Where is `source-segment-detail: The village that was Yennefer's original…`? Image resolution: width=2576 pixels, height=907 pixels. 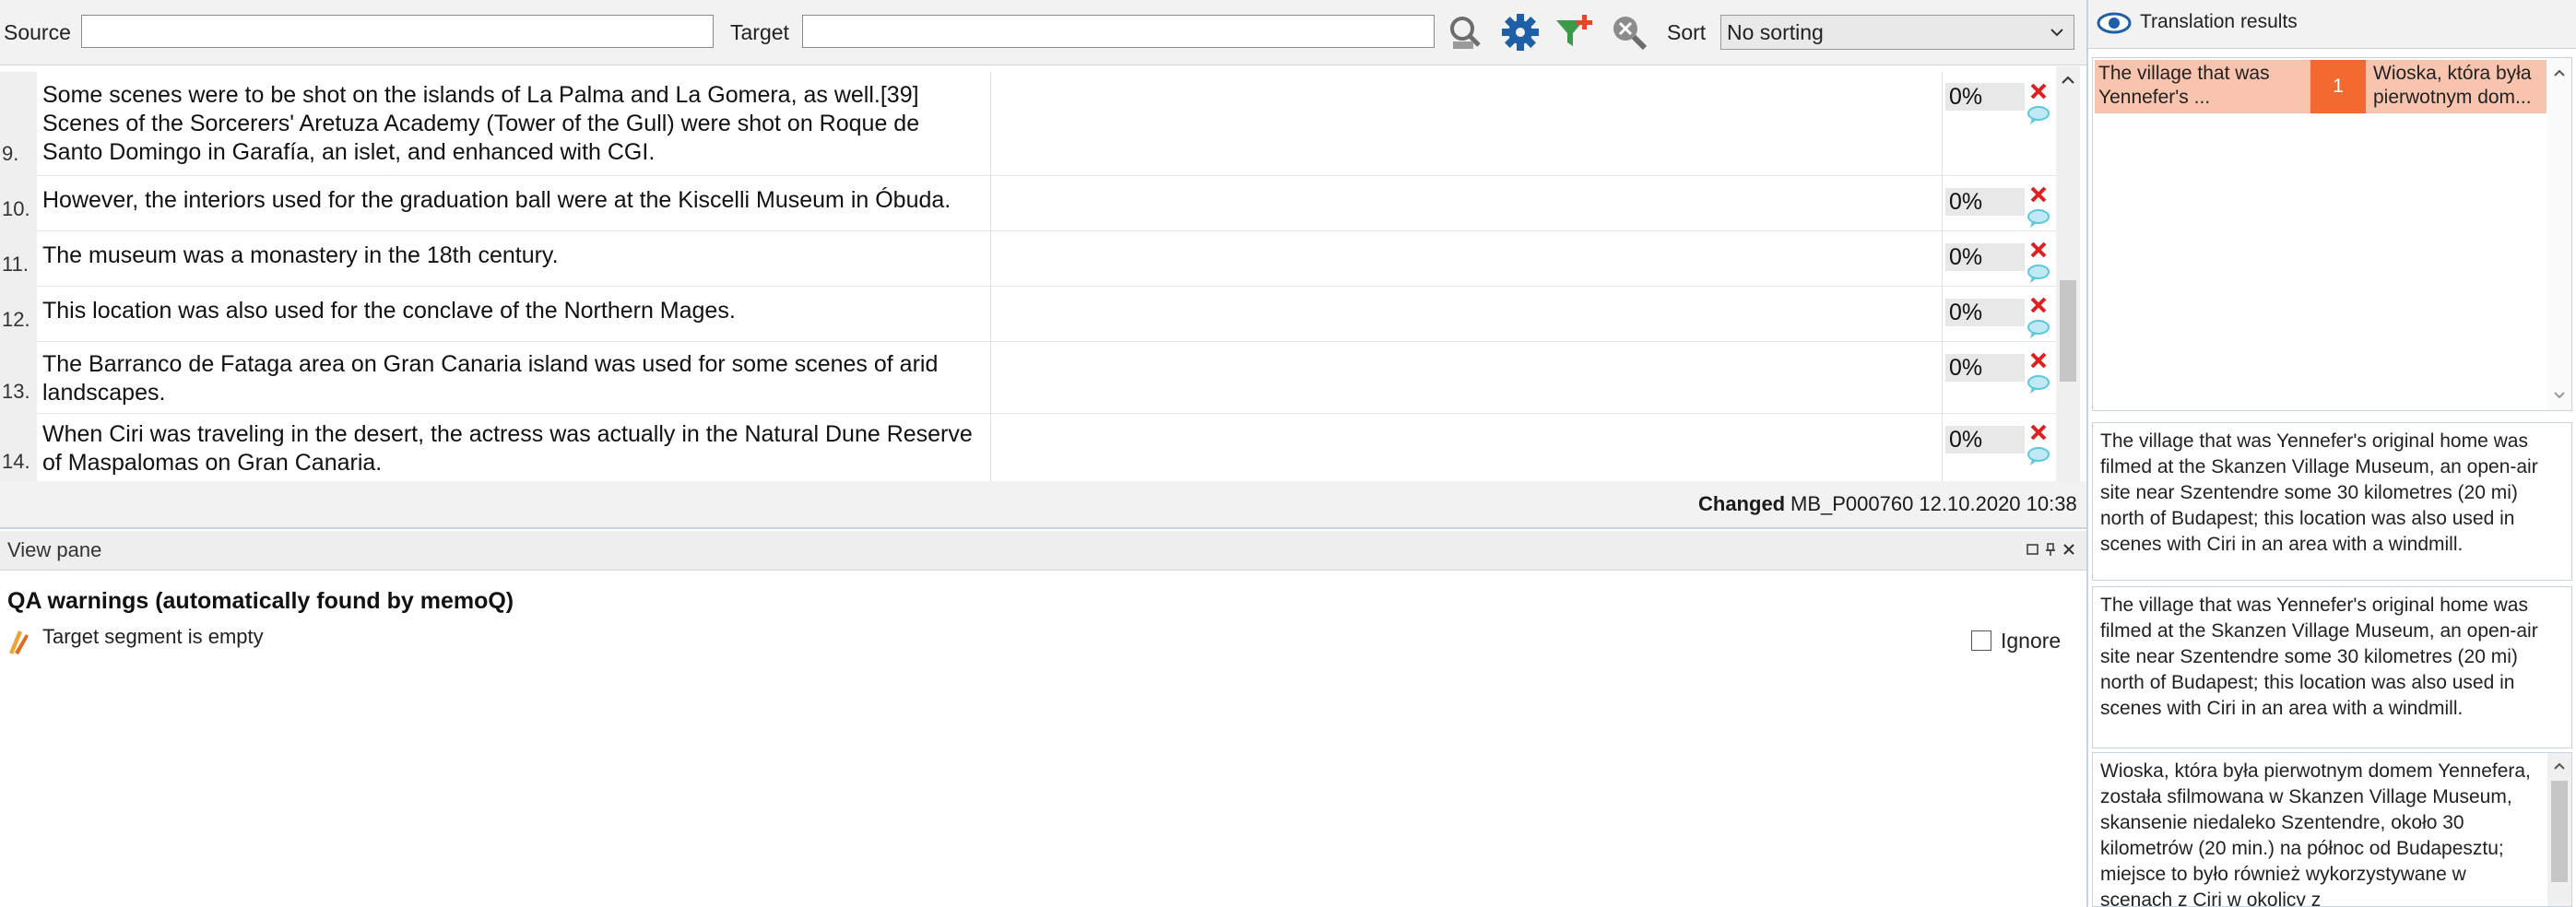
source-segment-detail: The village that was Yennefer's original… is located at coordinates (2332, 501).